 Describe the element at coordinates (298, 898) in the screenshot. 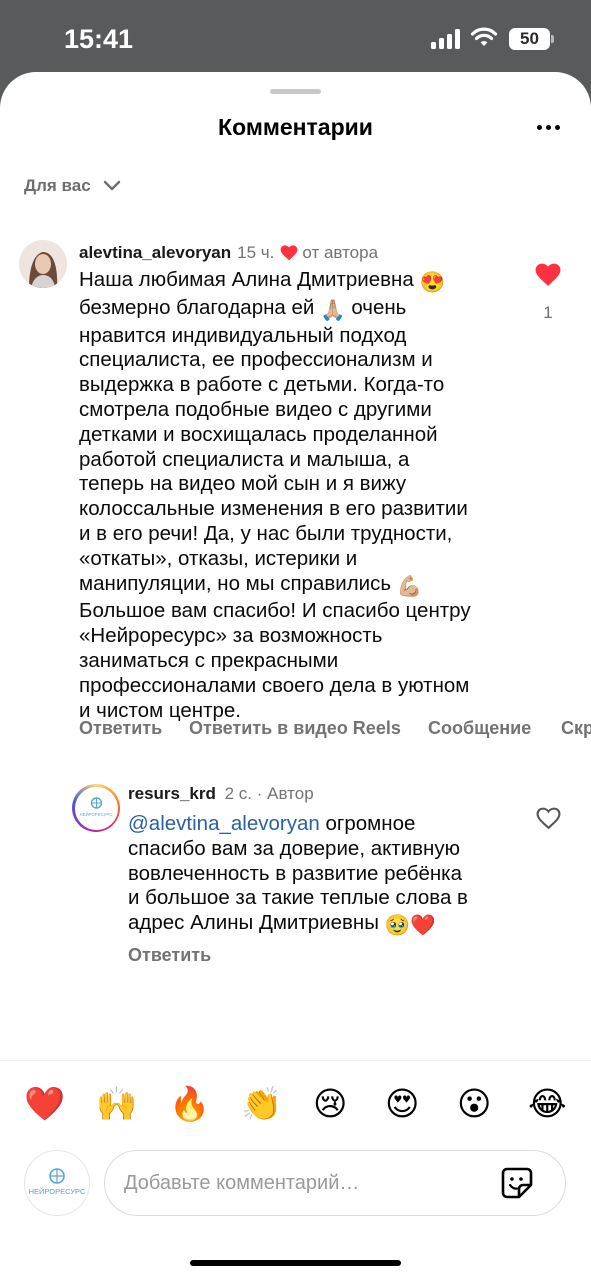

I see `reply-line: и большое за такие теплые слова в` at that location.